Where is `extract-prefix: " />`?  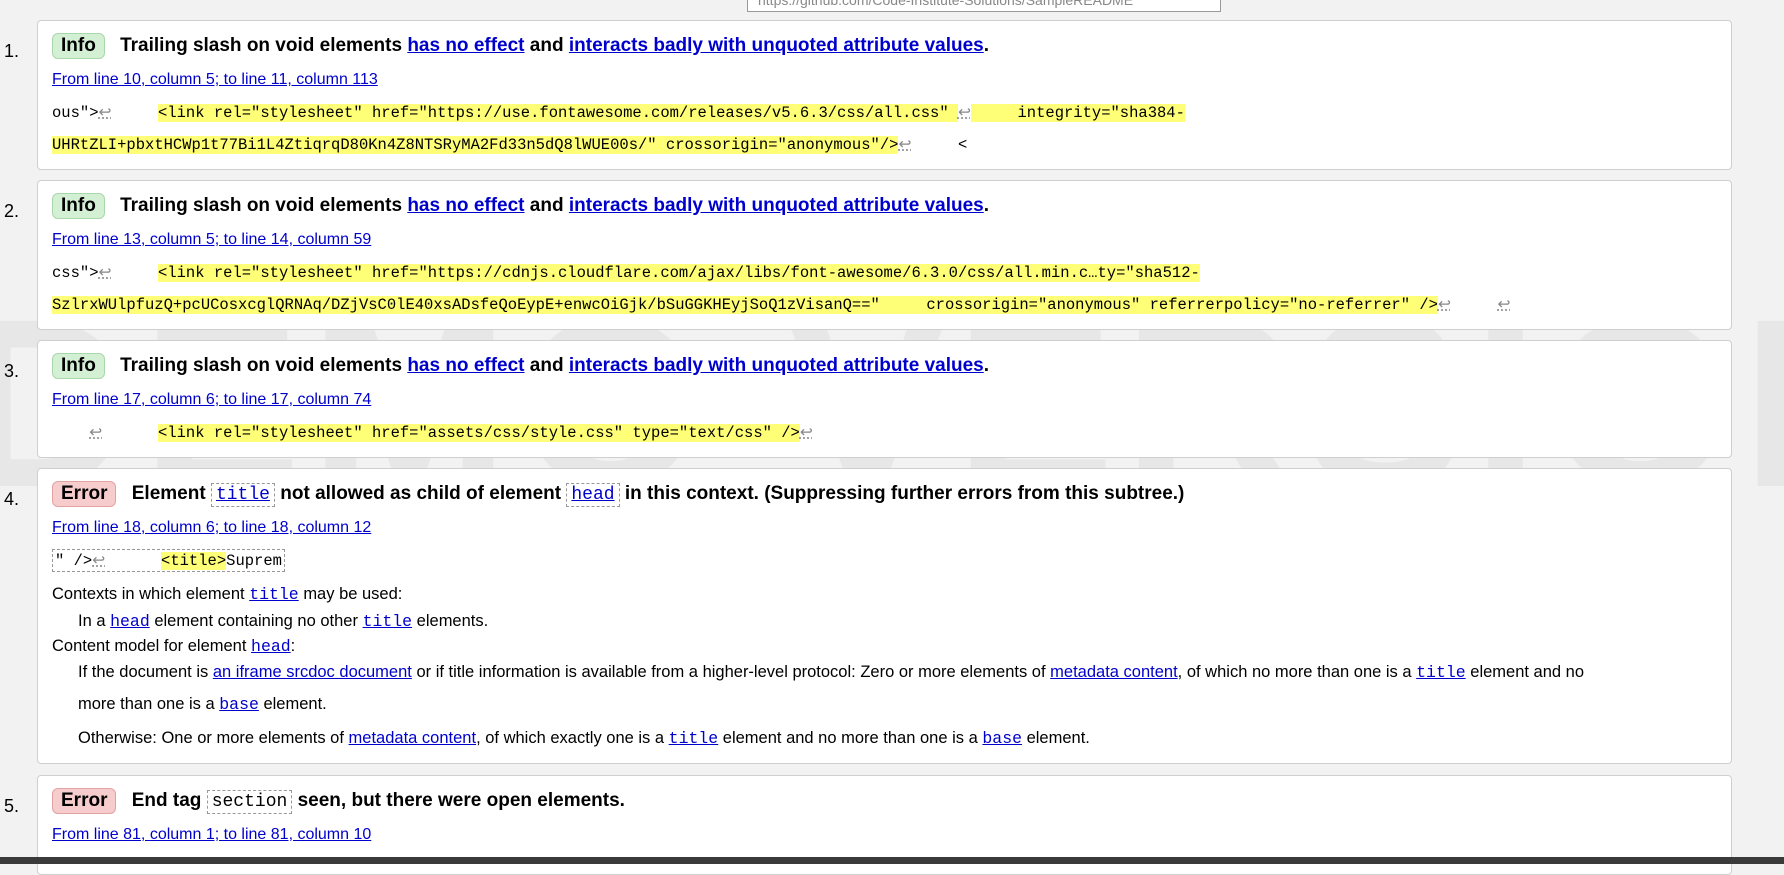 extract-prefix: " /> is located at coordinates (74, 561).